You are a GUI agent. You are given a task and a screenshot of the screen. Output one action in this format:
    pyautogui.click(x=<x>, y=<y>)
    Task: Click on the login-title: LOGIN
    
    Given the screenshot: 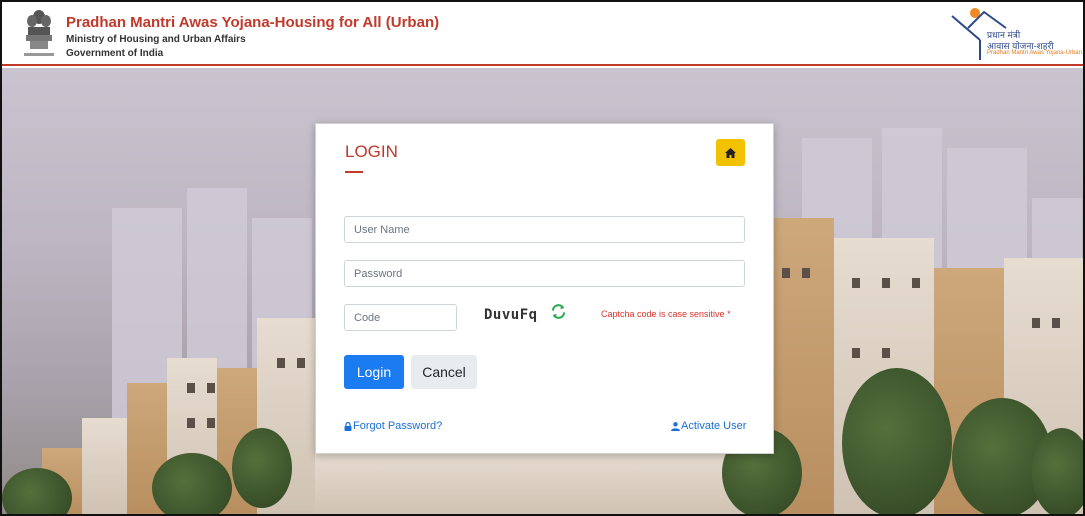 What is the action you would take?
    pyautogui.click(x=371, y=151)
    